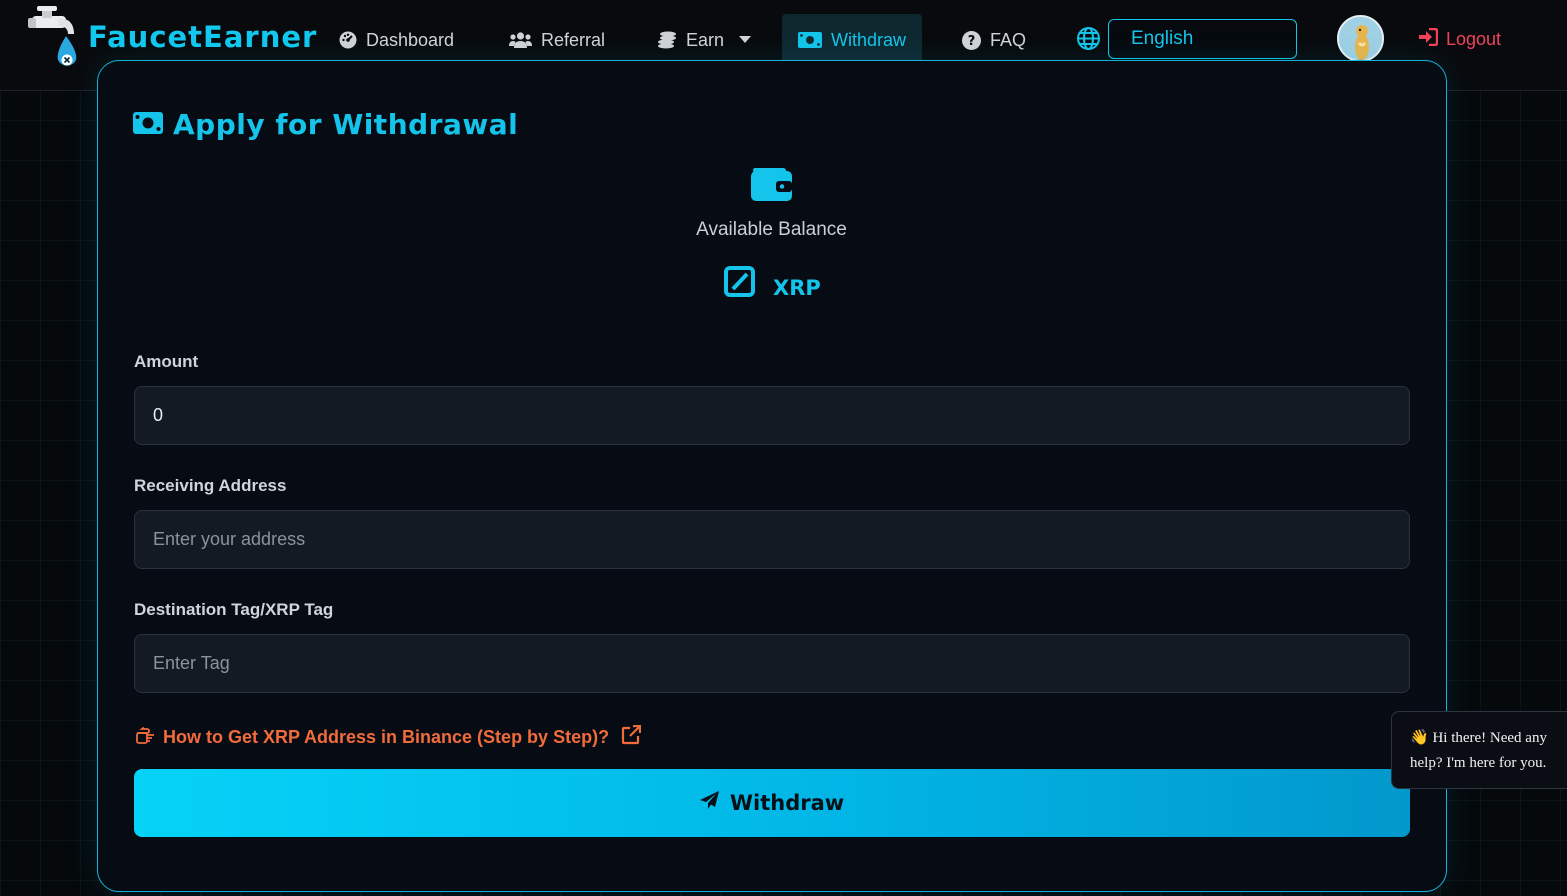 The height and width of the screenshot is (896, 1567). I want to click on receiving-address-label: Receiving Address, so click(210, 485).